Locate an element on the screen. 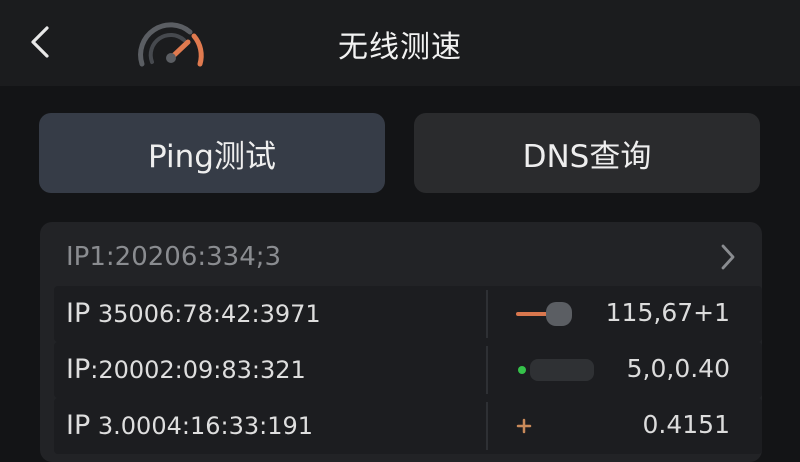 The height and width of the screenshot is (462, 800). result-value: 115,67+1 is located at coordinates (667, 312).